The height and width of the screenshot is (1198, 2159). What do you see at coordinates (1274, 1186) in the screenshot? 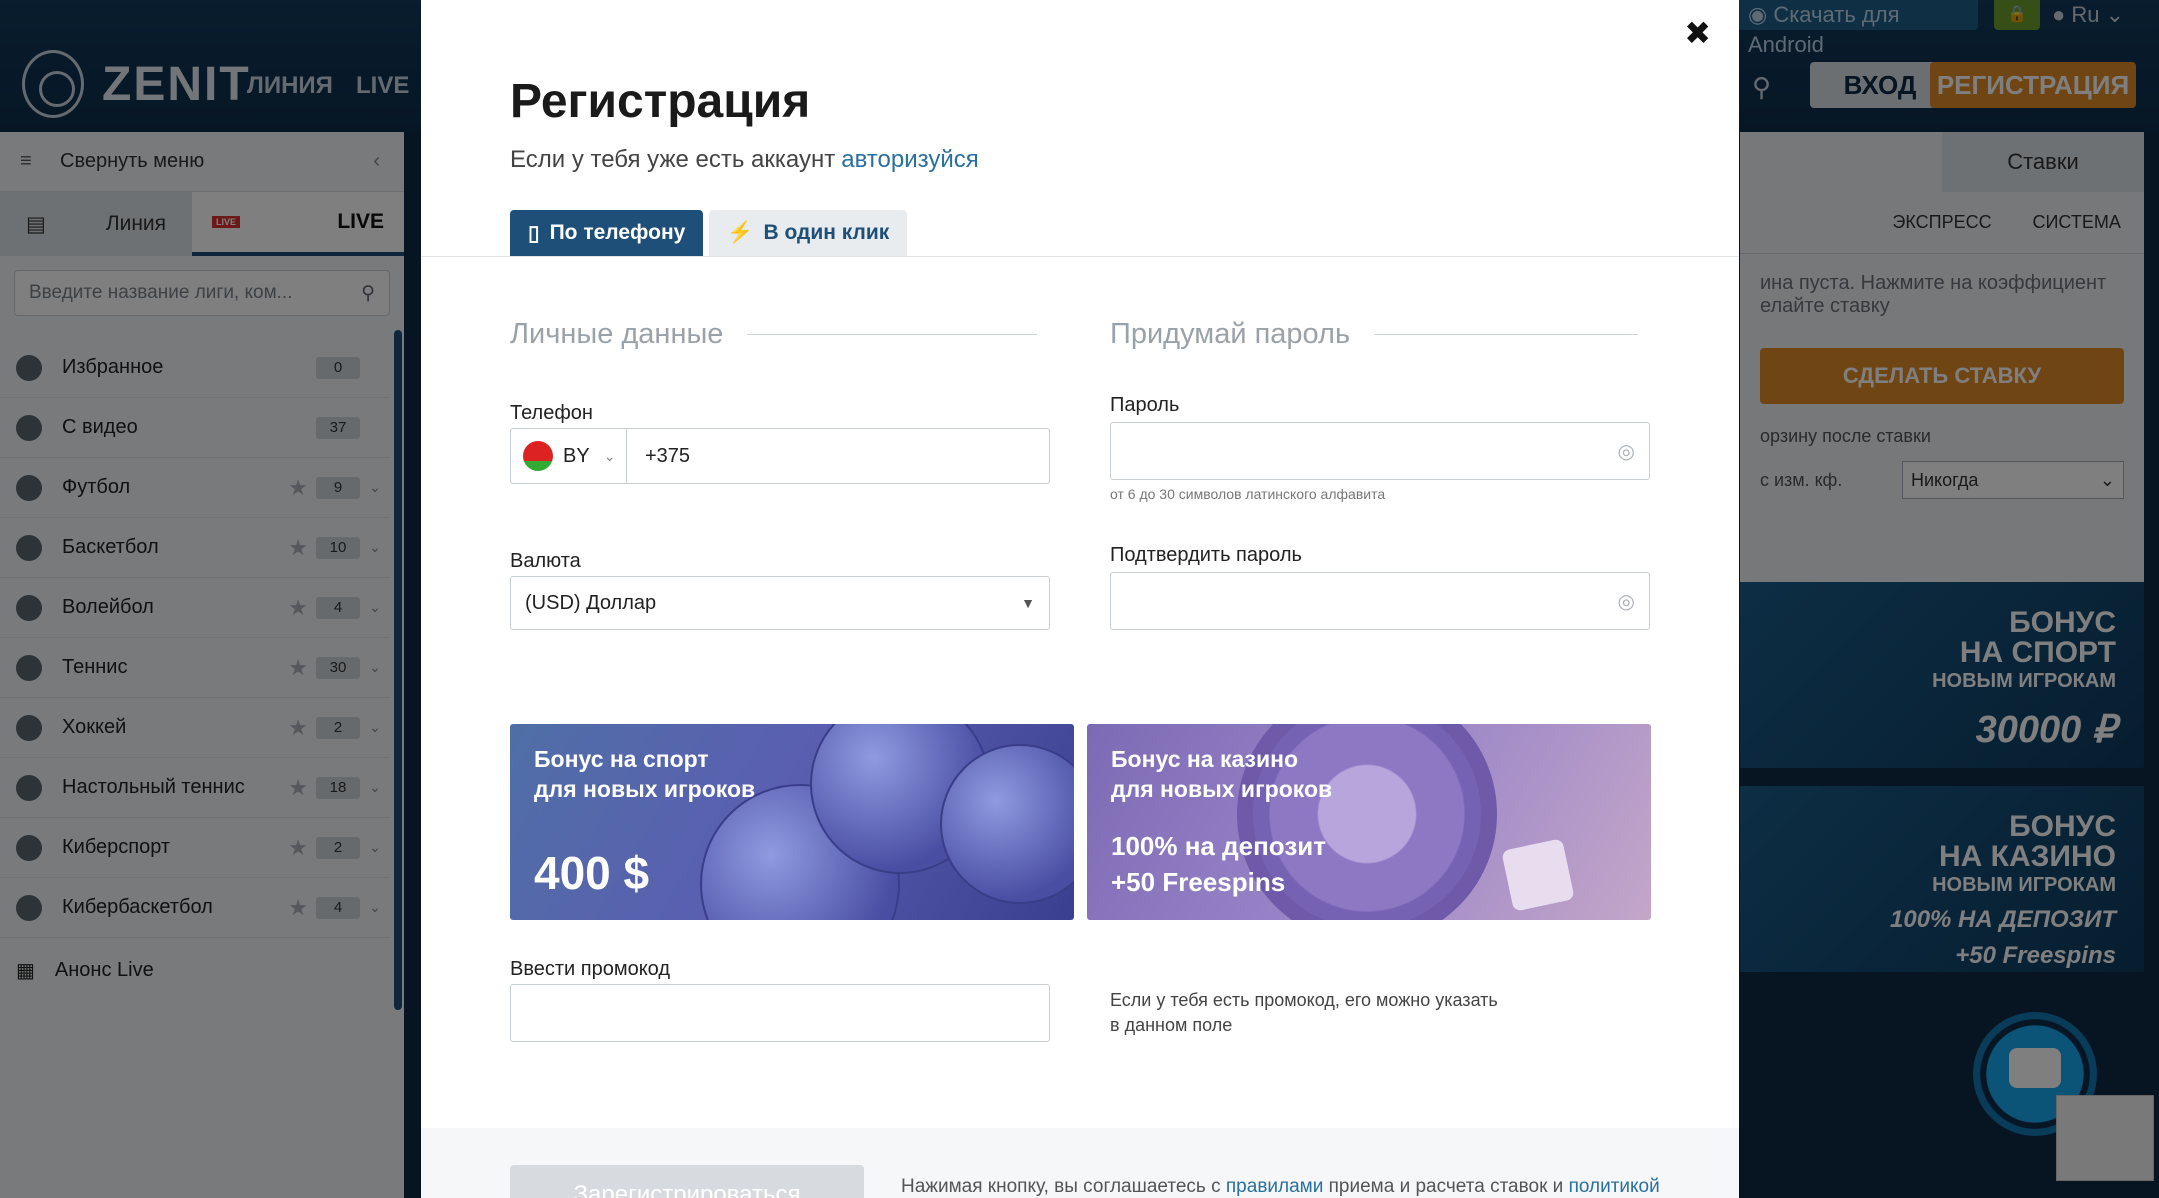
I see `rules-link: правилами` at bounding box center [1274, 1186].